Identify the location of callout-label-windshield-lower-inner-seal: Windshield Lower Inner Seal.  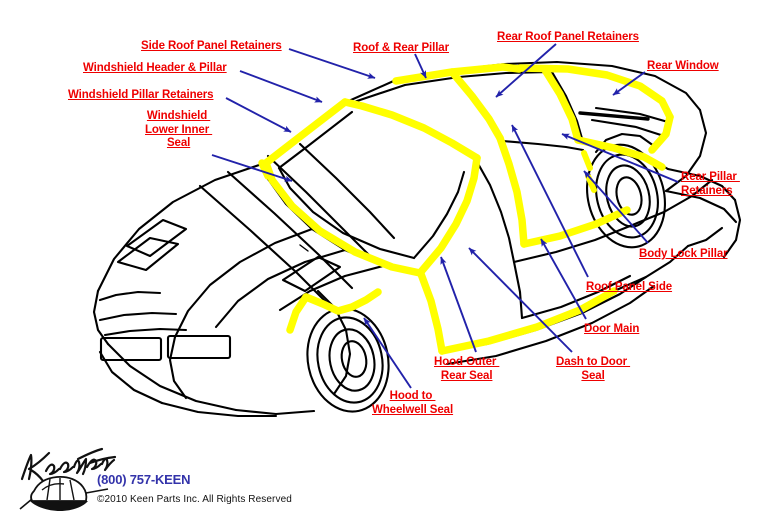
(178, 130).